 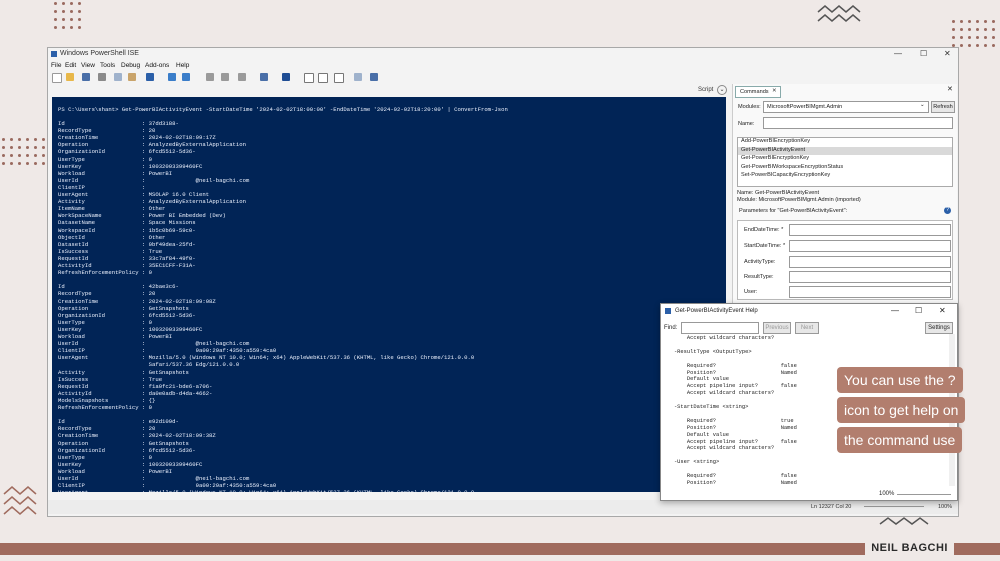 What do you see at coordinates (950, 89) in the screenshot?
I see `close-pane-icon: ✕` at bounding box center [950, 89].